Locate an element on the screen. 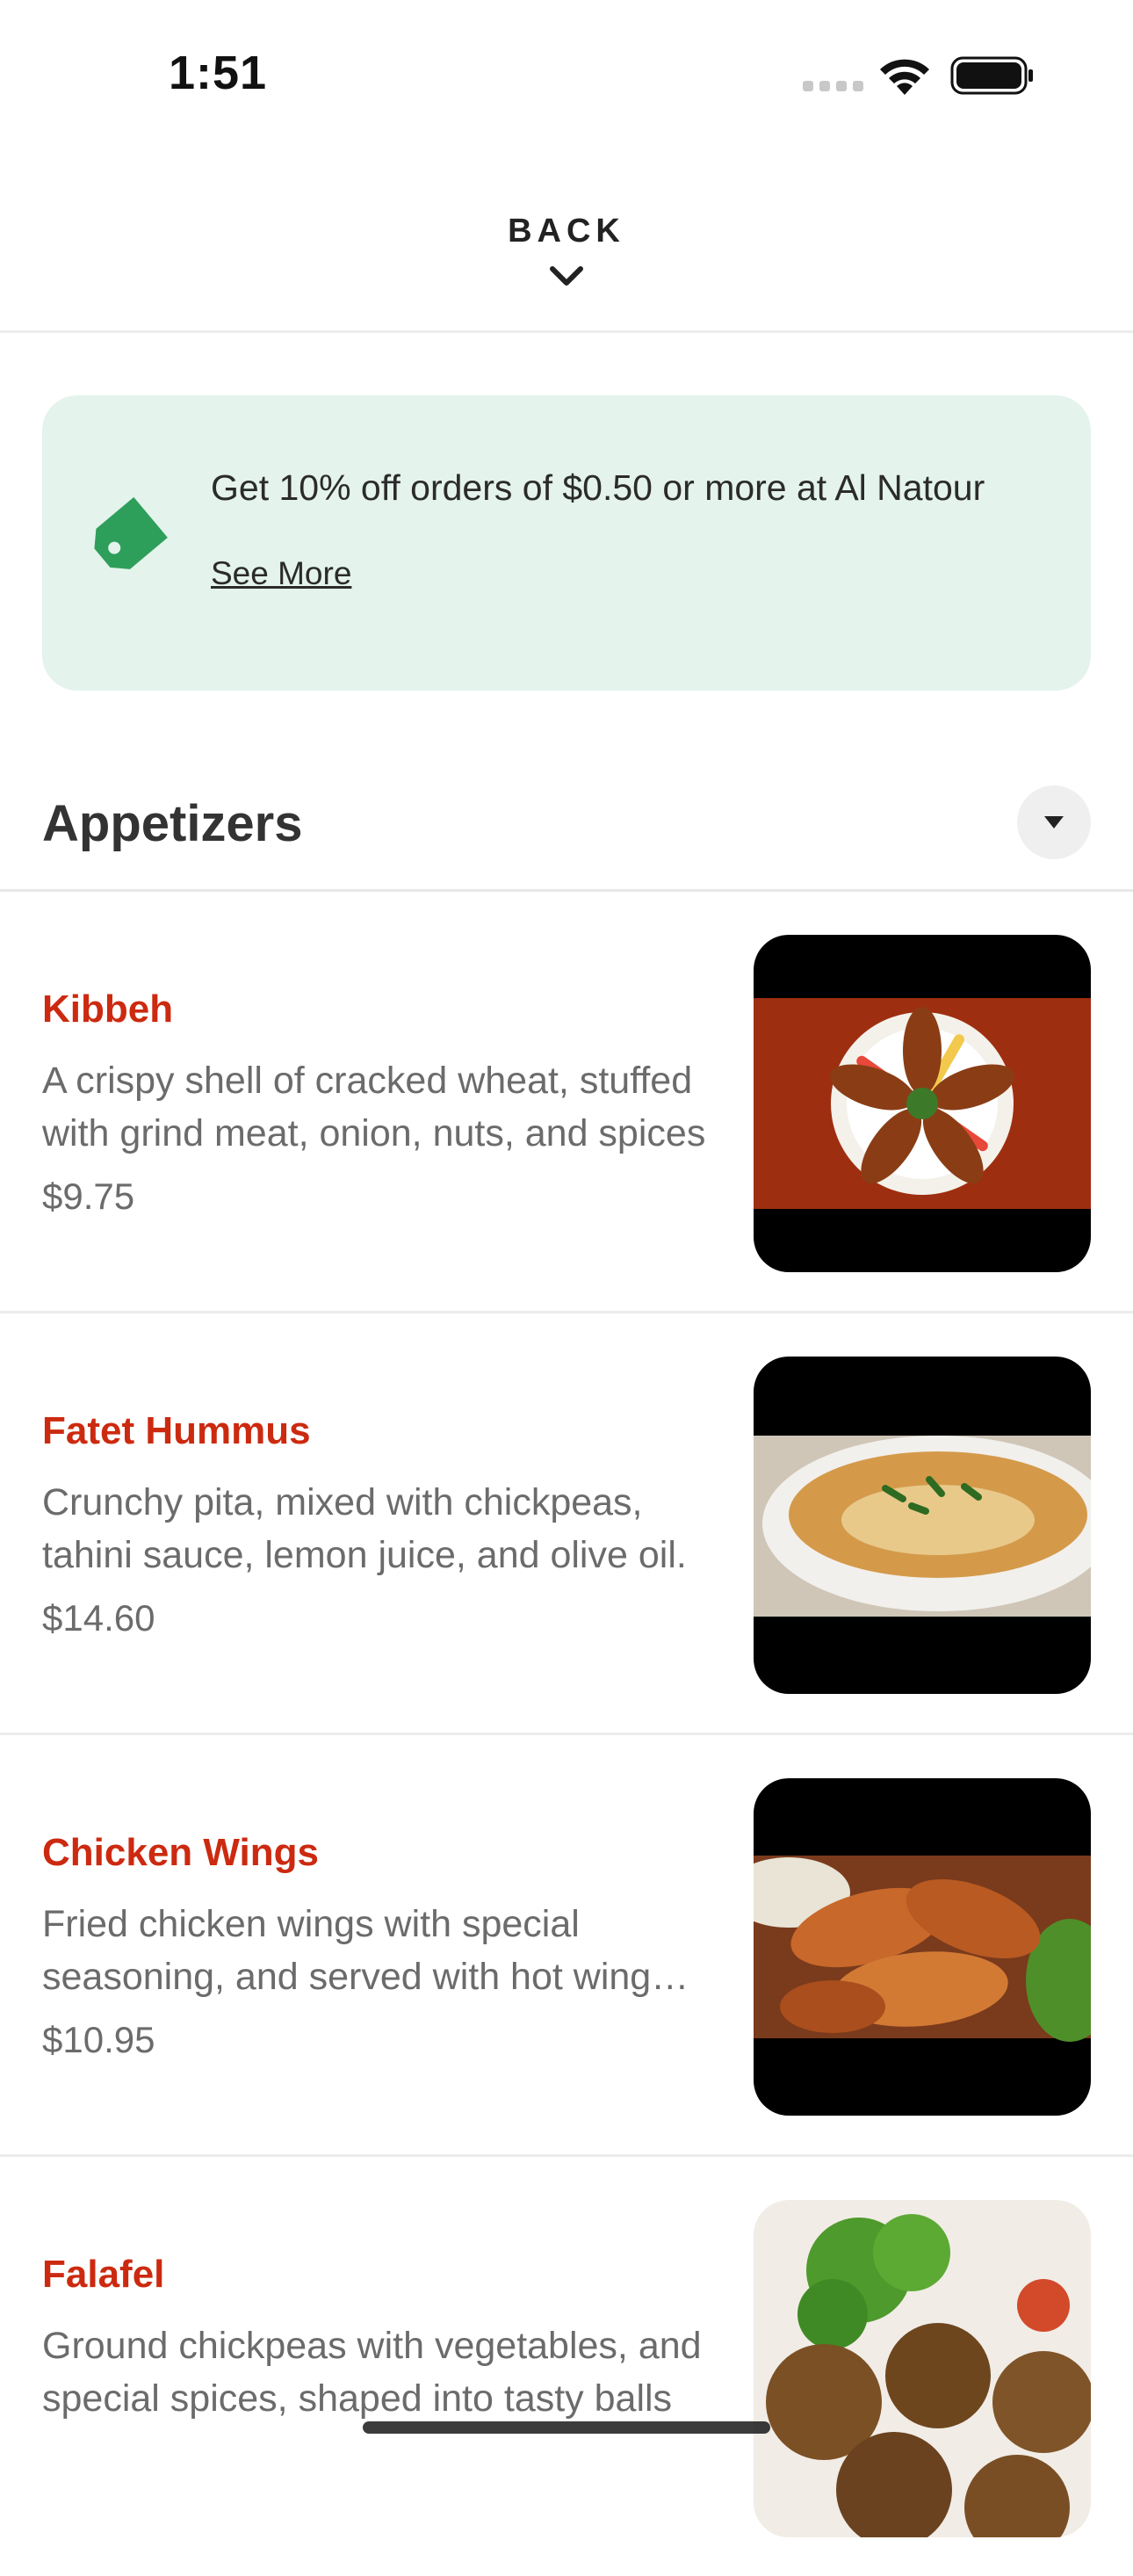 Image resolution: width=1133 pixels, height=2576 pixels. back-button-label: BACK is located at coordinates (566, 231).